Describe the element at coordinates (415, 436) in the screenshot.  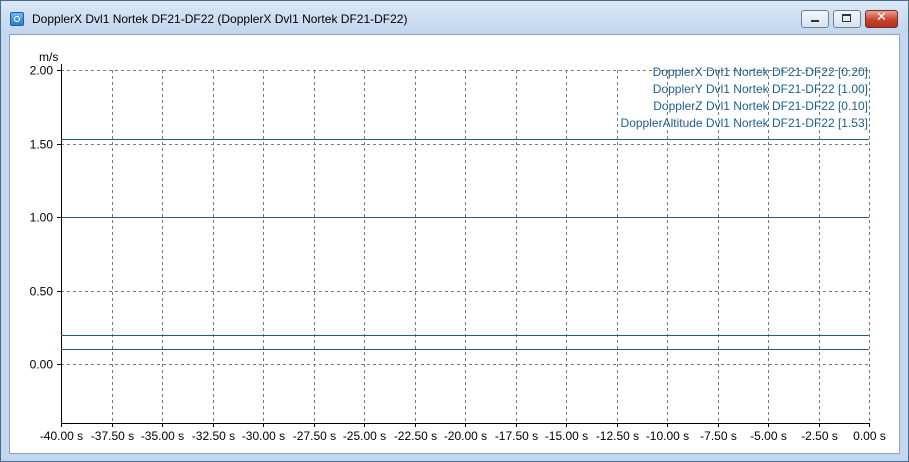
I see `x-tick-label: -22.50 s` at that location.